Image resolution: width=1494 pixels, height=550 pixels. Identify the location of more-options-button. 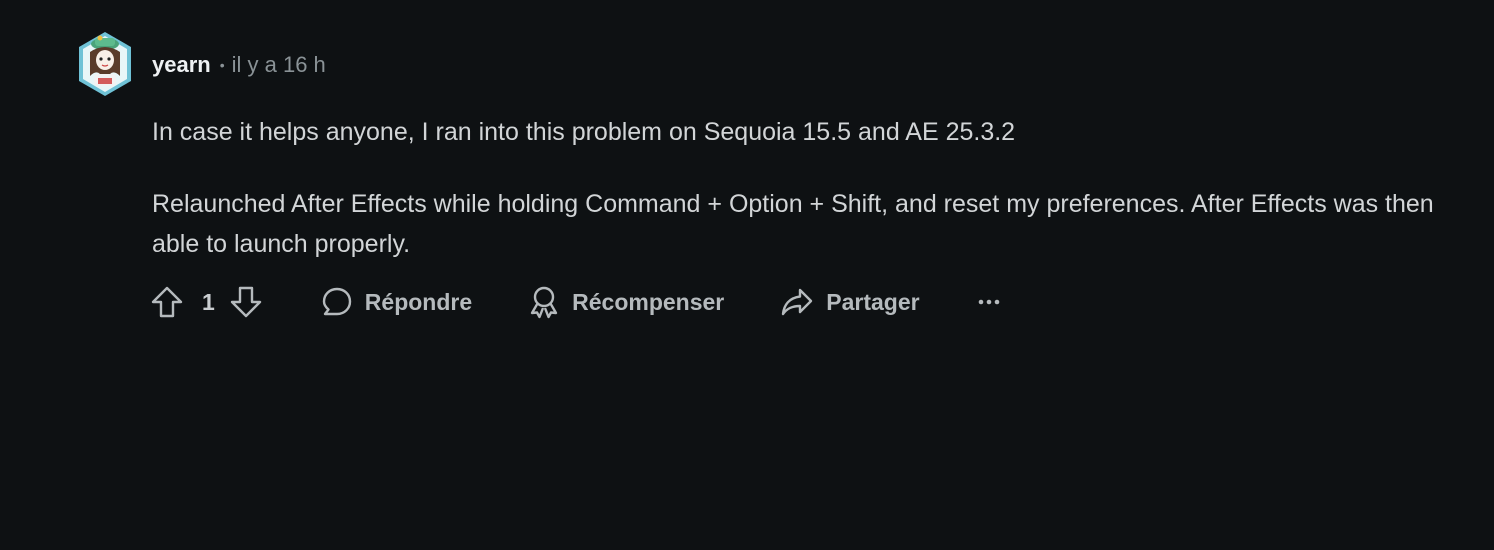
(989, 302).